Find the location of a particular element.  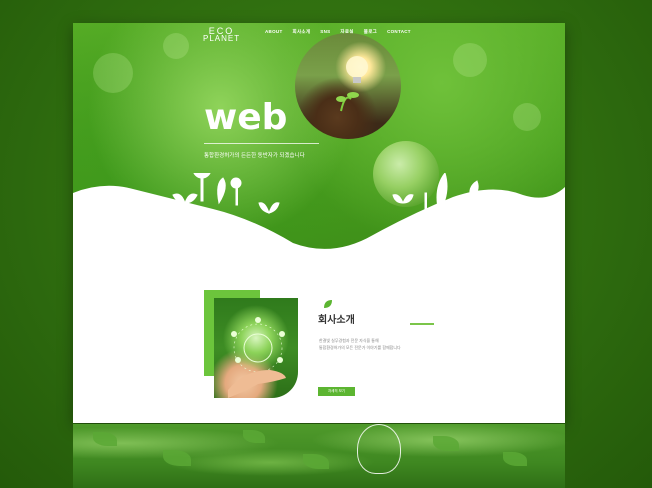

nav-item-blog: 블로그 is located at coordinates (370, 32).